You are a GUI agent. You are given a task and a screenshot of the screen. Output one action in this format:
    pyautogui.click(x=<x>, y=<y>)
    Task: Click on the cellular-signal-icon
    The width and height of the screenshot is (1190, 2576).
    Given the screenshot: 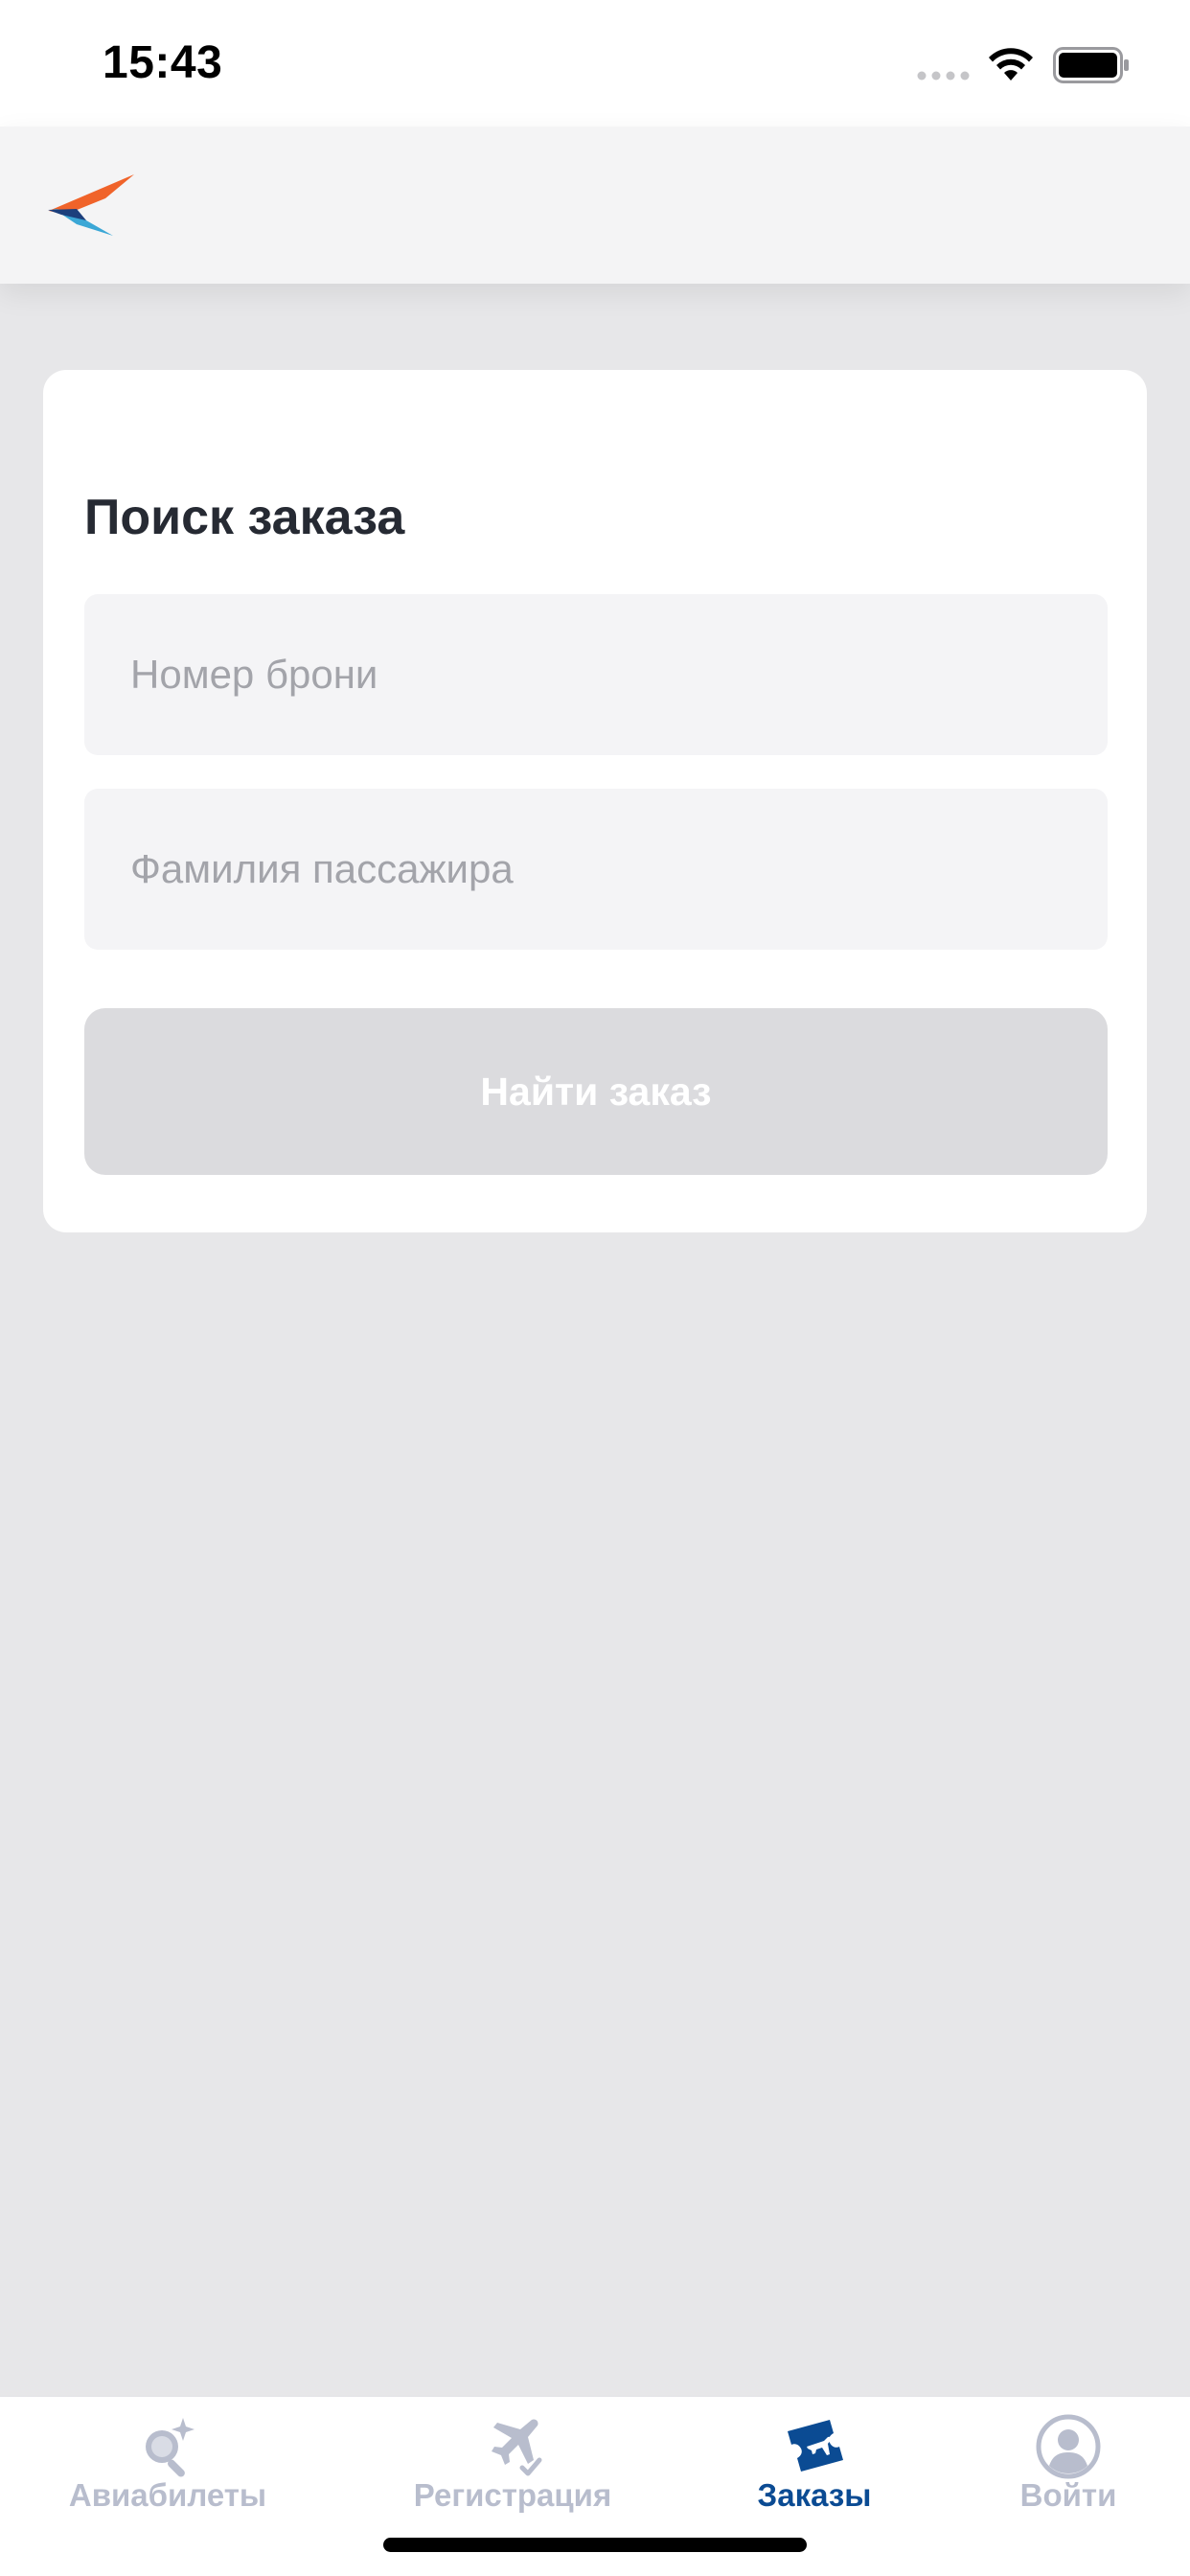 What is the action you would take?
    pyautogui.click(x=944, y=75)
    